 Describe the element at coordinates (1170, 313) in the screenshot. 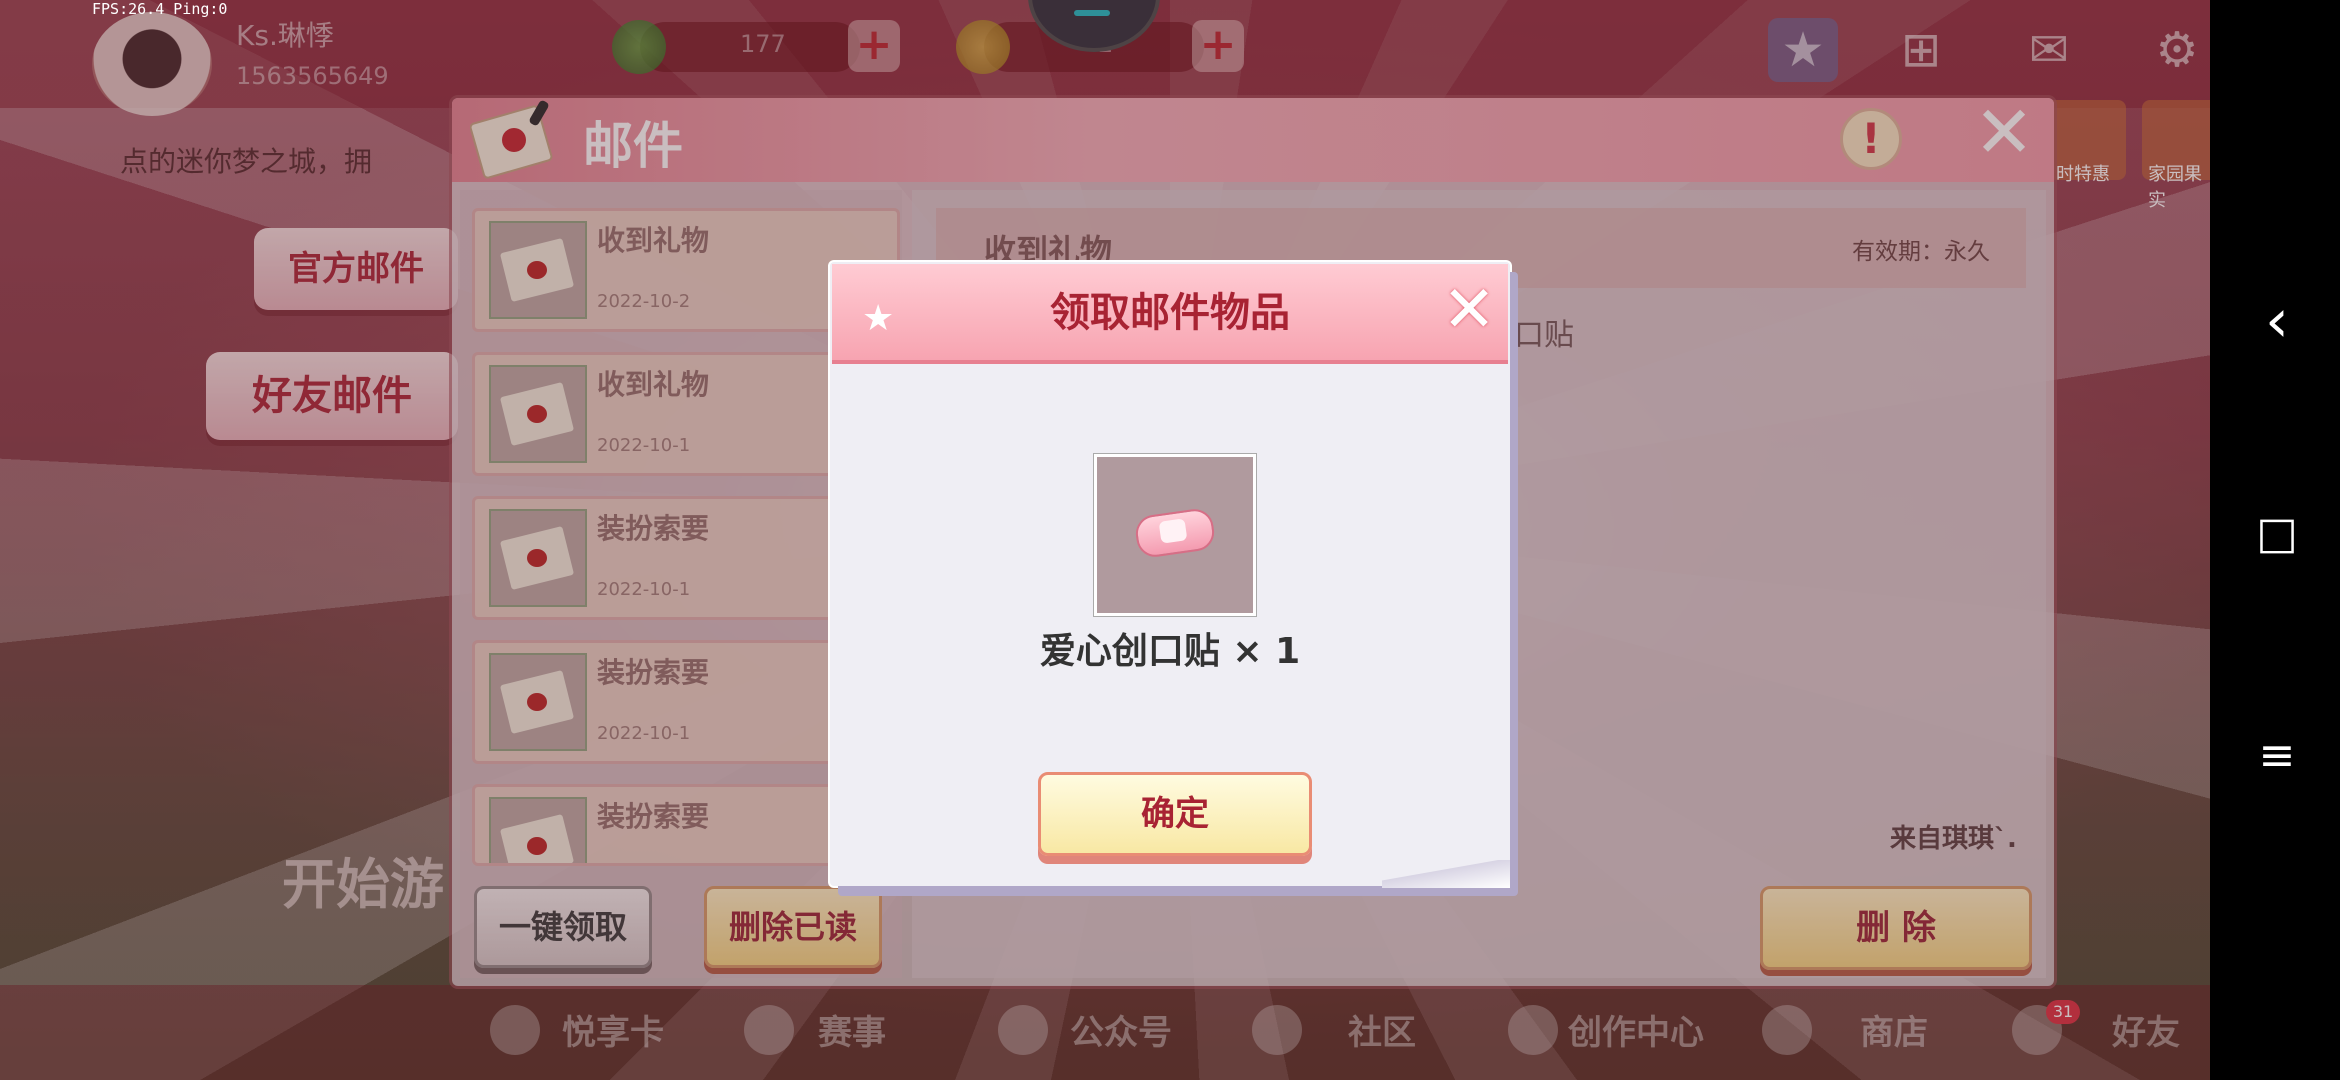

I see `claim-dialog-title: 领取邮件物品` at that location.